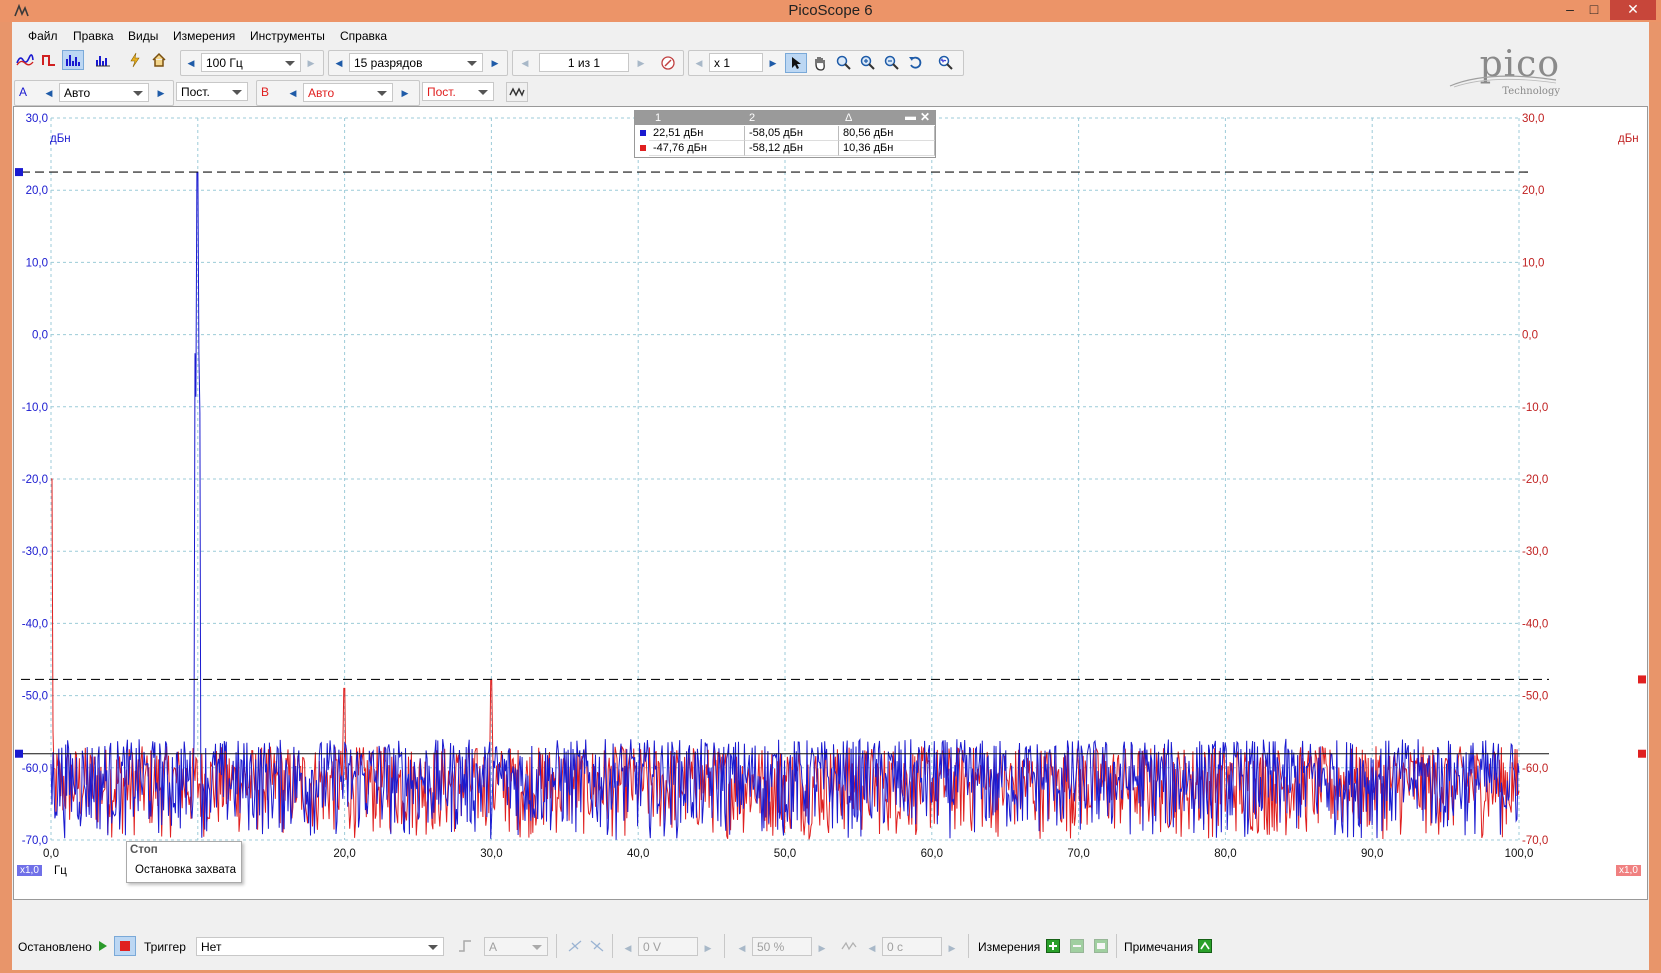  What do you see at coordinates (159, 60) in the screenshot?
I see `home-icon` at bounding box center [159, 60].